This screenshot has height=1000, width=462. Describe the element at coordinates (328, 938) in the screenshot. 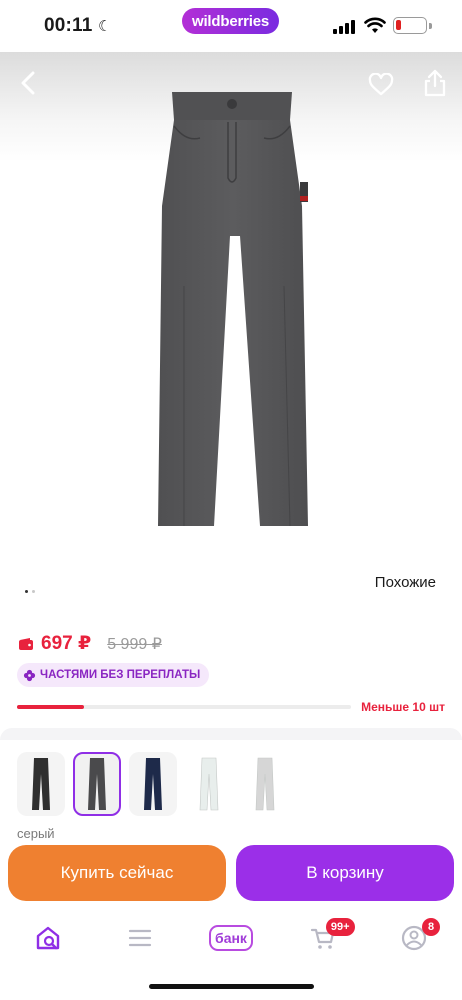

I see `tab-cart: 99+` at that location.